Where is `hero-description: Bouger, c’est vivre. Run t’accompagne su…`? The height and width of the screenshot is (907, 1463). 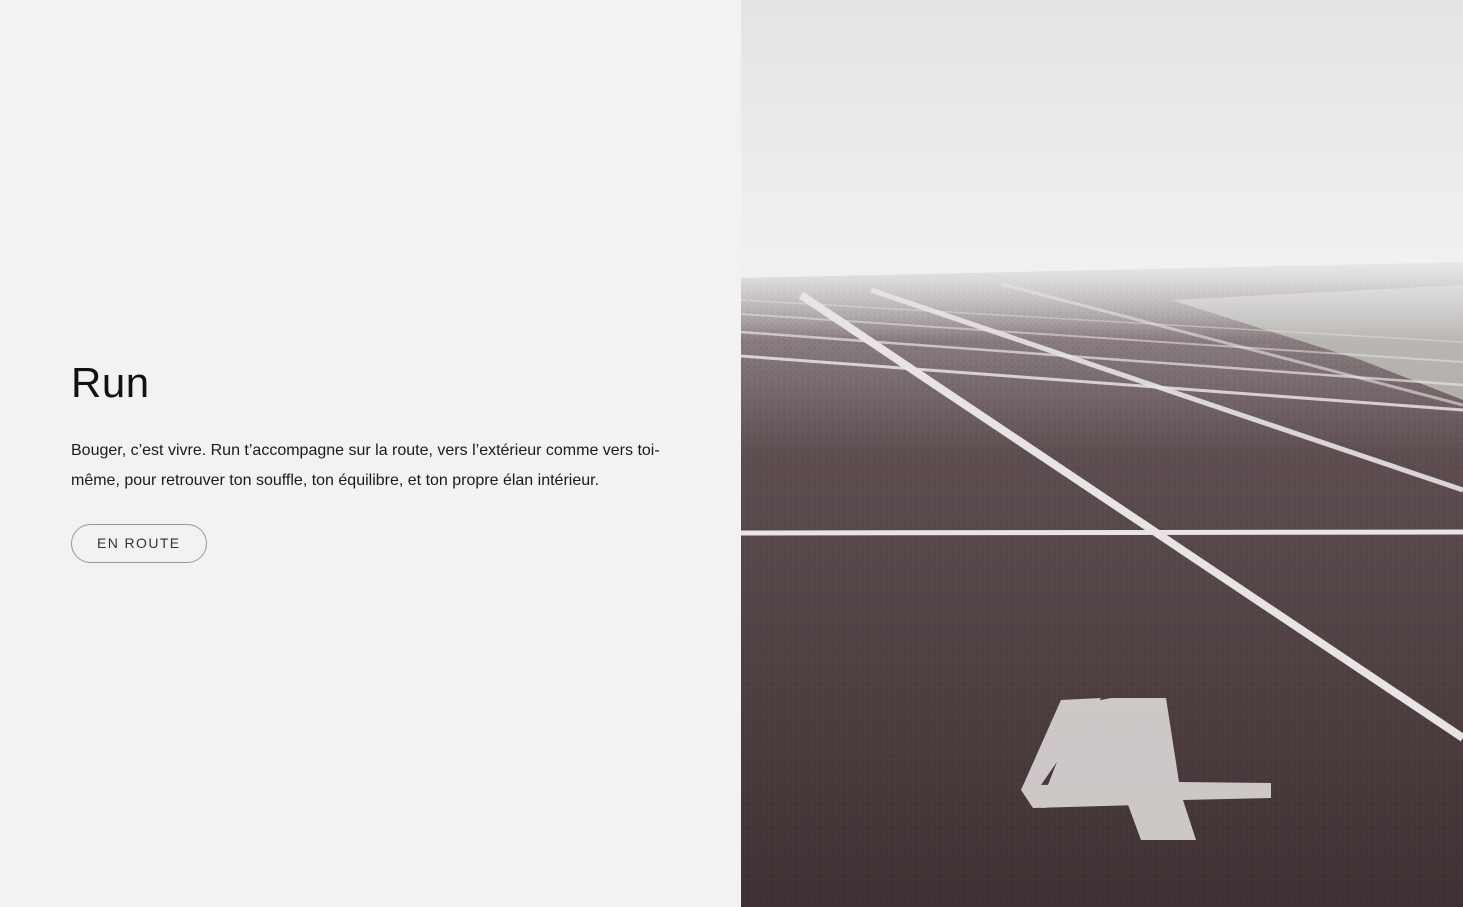 hero-description: Bouger, c’est vivre. Run t’accompagne su… is located at coordinates (365, 465).